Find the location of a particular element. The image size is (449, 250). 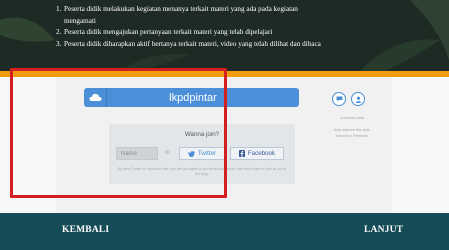

back-button: KEMBALI is located at coordinates (85, 230).